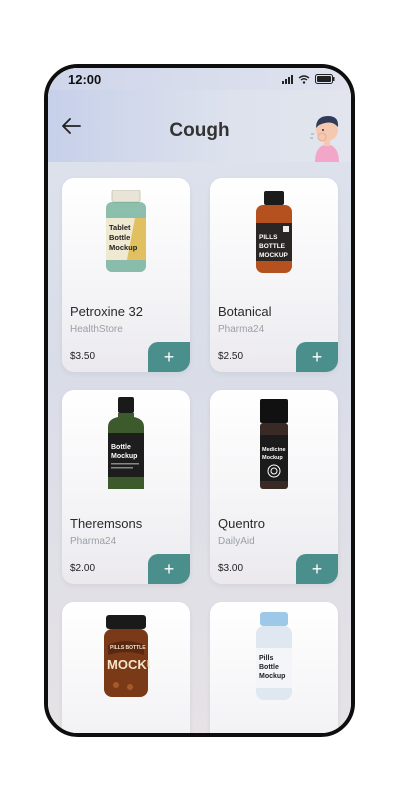  I want to click on product-card: PILLS BOTTLE MOCKU, so click(126, 667).